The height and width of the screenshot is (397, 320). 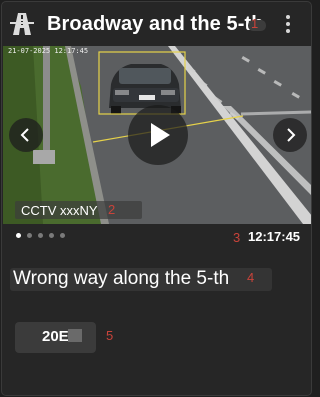 What do you see at coordinates (112, 209) in the screenshot?
I see `annotation-marker: 2` at bounding box center [112, 209].